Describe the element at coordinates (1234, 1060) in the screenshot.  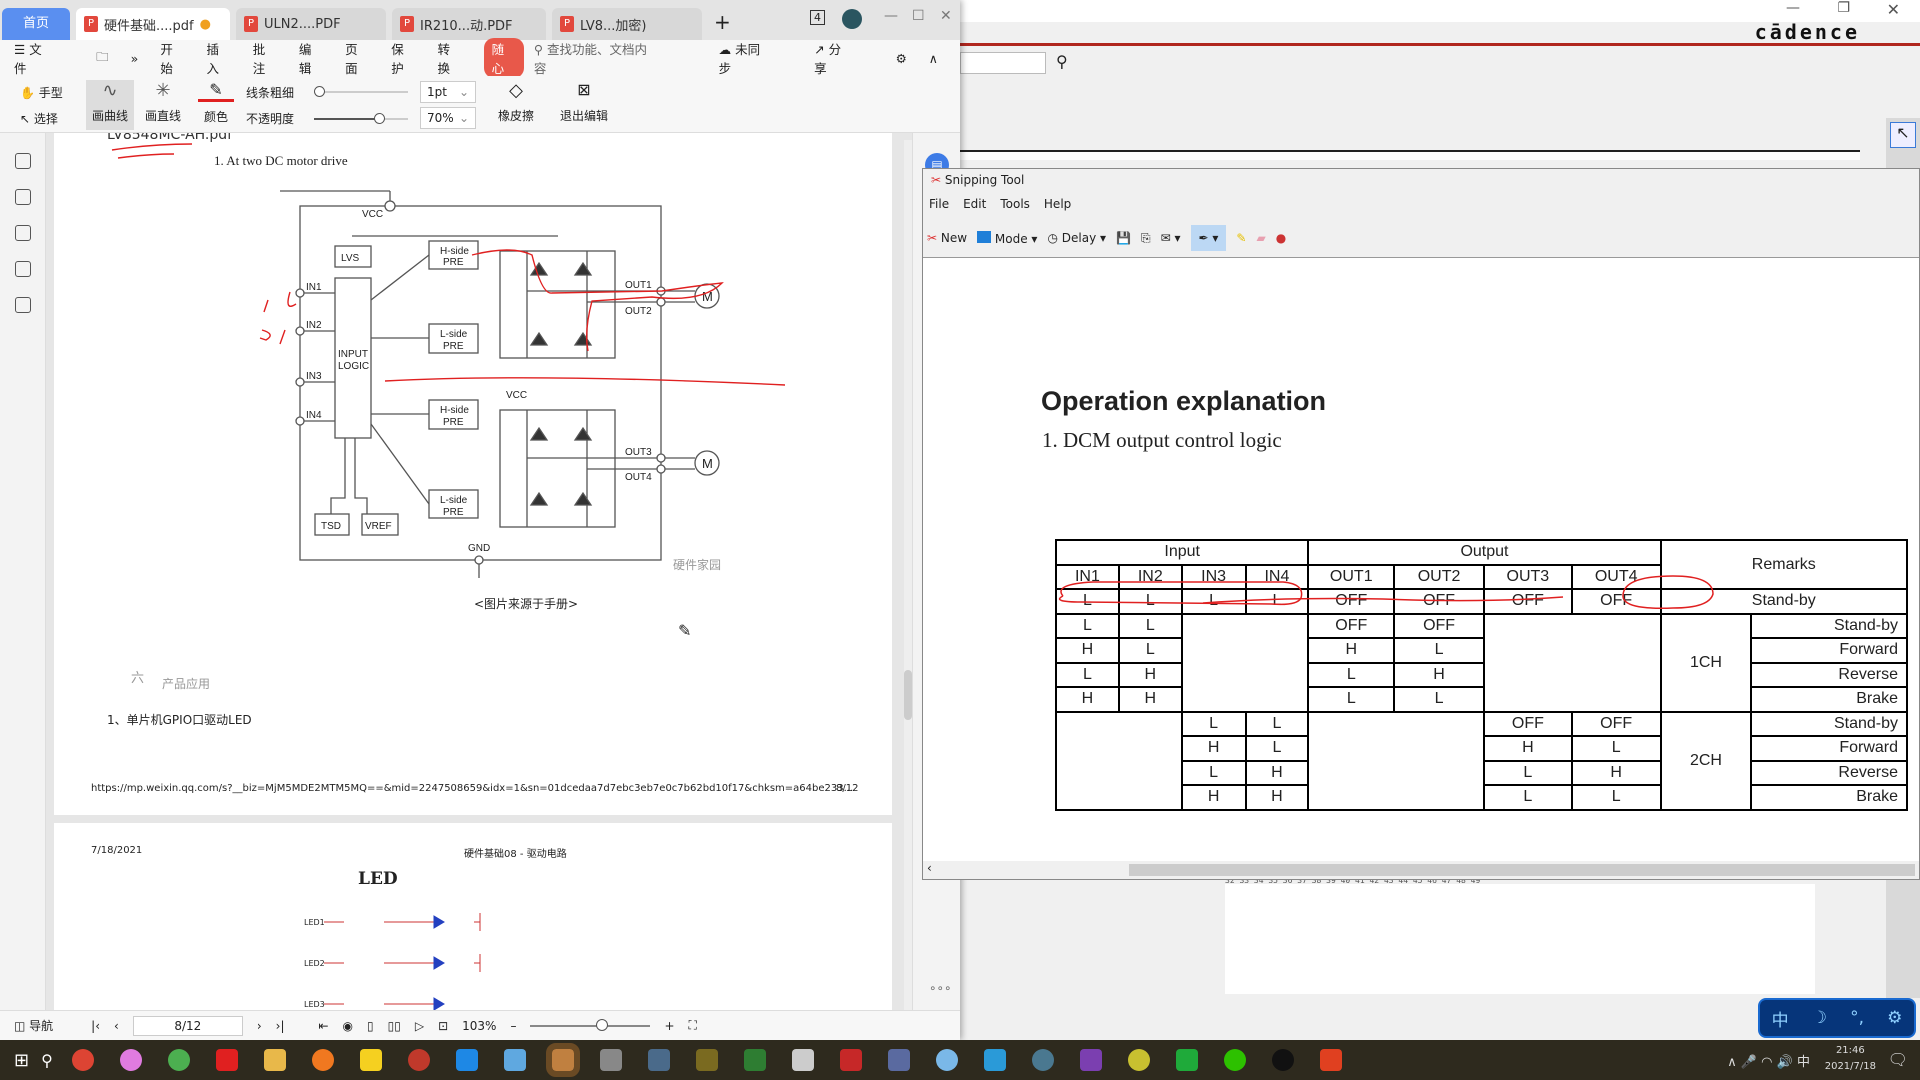
I see `wechat-icon` at that location.